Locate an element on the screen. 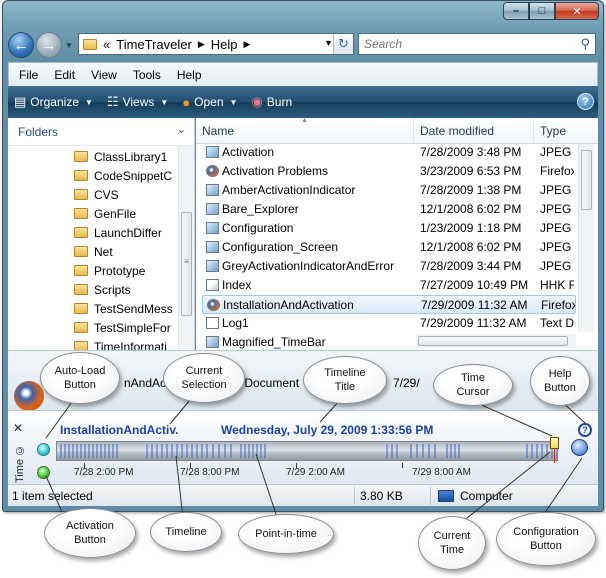  file-row: Bare_Explorer 12/1/2008 6:02 PM JPEG Ir is located at coordinates (389, 209).